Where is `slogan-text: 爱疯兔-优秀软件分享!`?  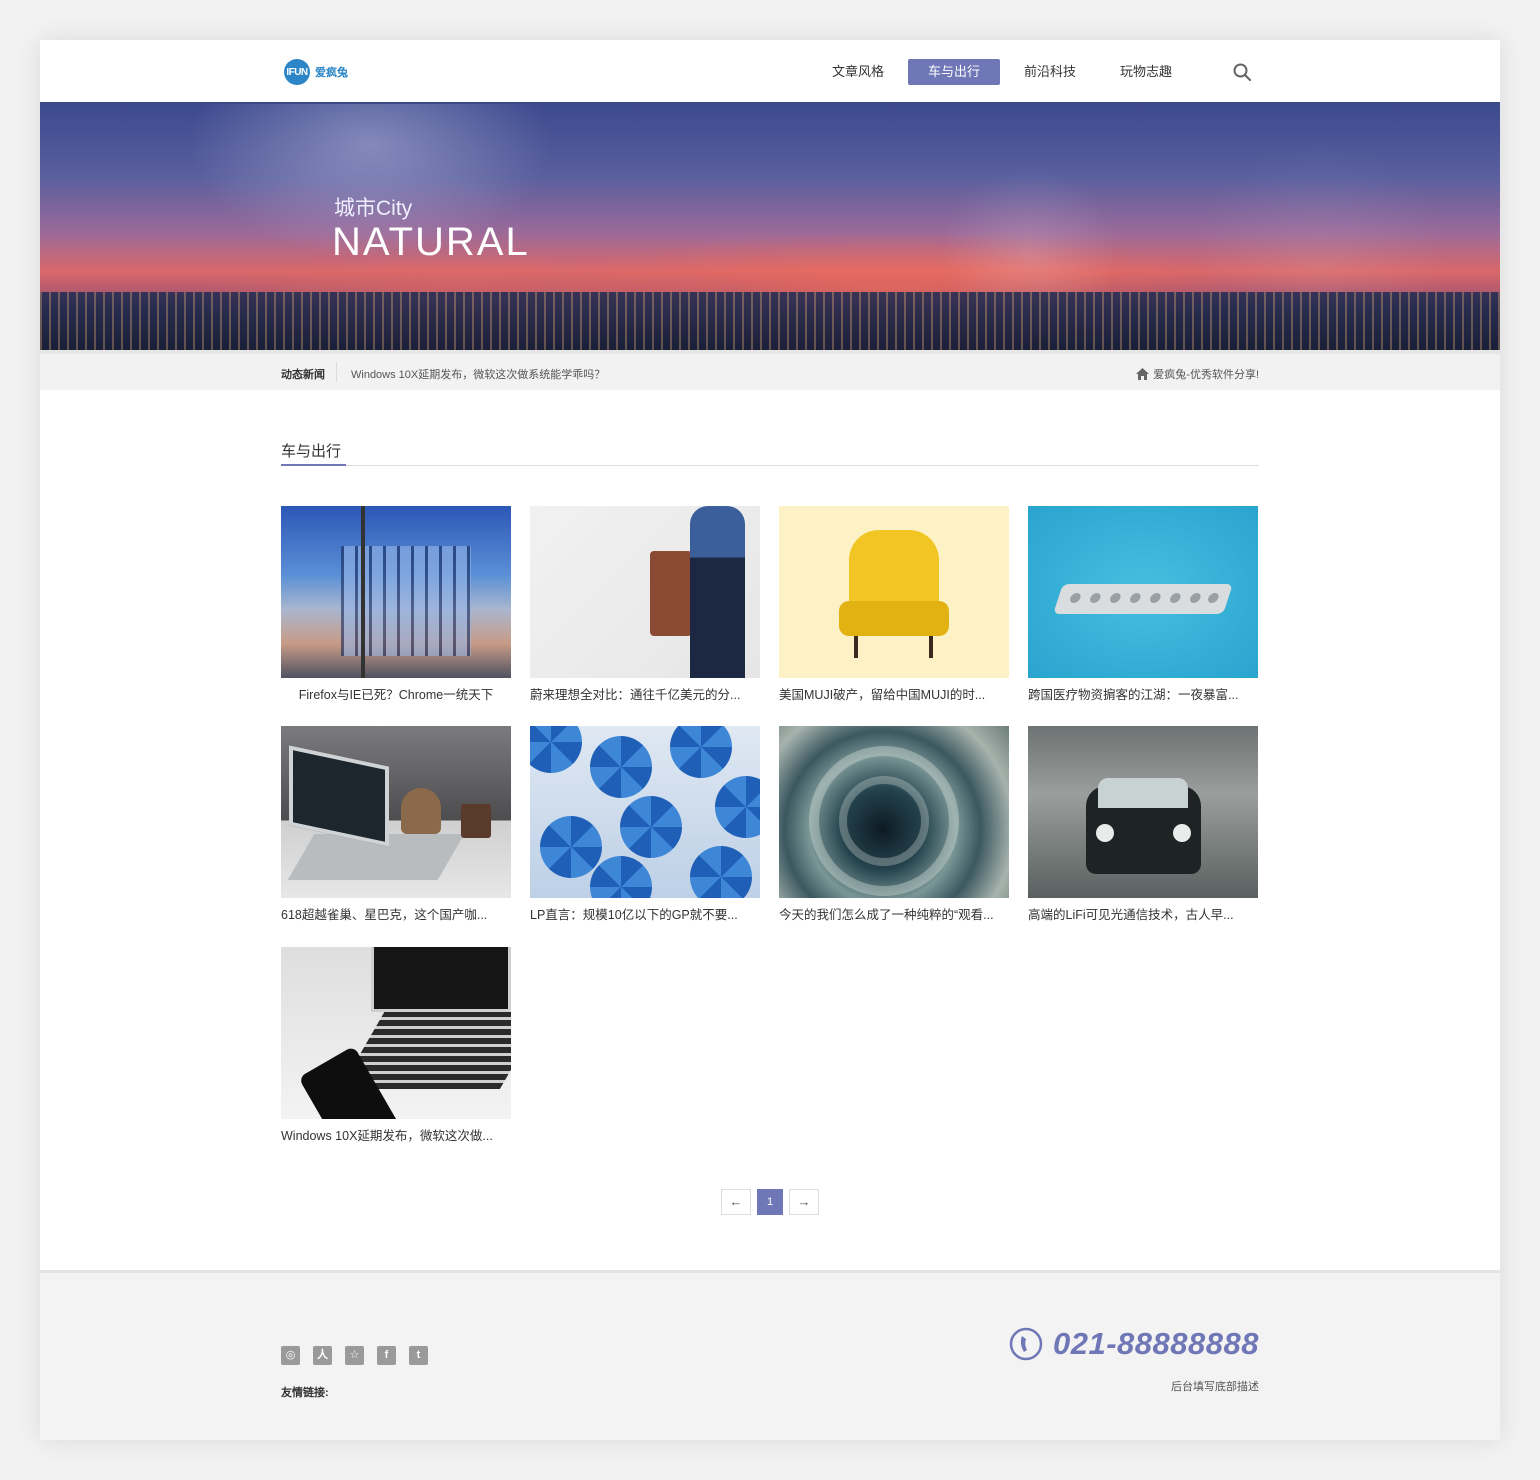
slogan-text: 爱疯兔-优秀软件分享! is located at coordinates (1206, 375).